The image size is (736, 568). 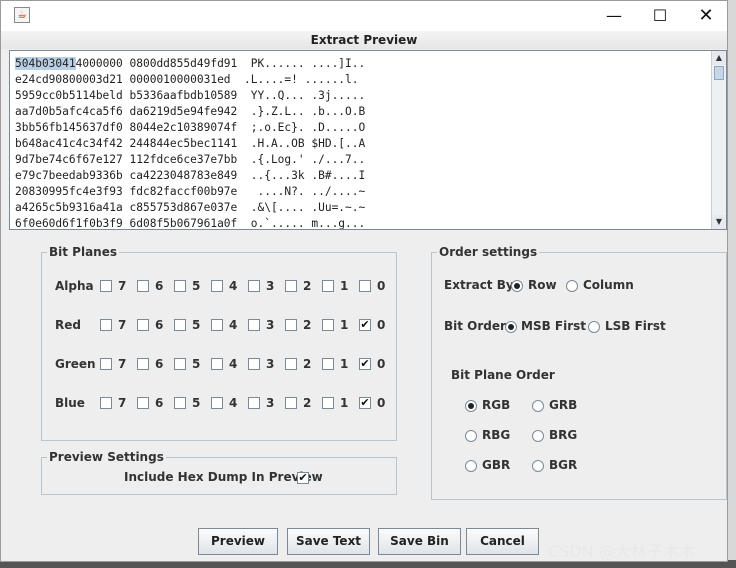 What do you see at coordinates (45, 63) in the screenshot?
I see `selection-highlight: 504b03041` at bounding box center [45, 63].